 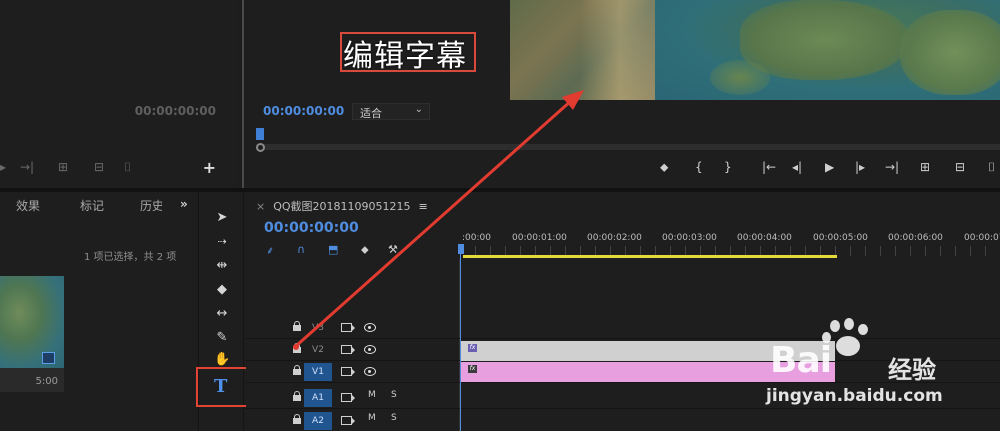 What do you see at coordinates (260, 147) in the screenshot?
I see `zoom-knob` at bounding box center [260, 147].